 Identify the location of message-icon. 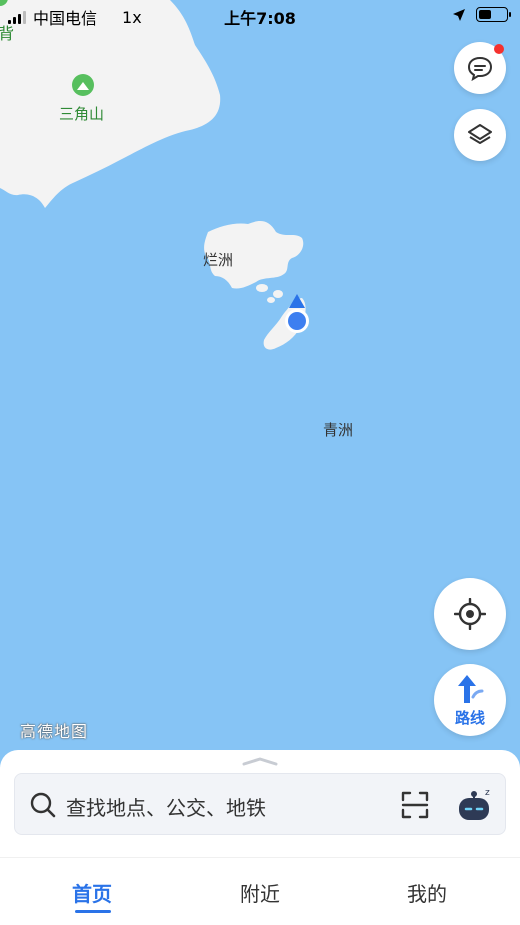
(480, 68).